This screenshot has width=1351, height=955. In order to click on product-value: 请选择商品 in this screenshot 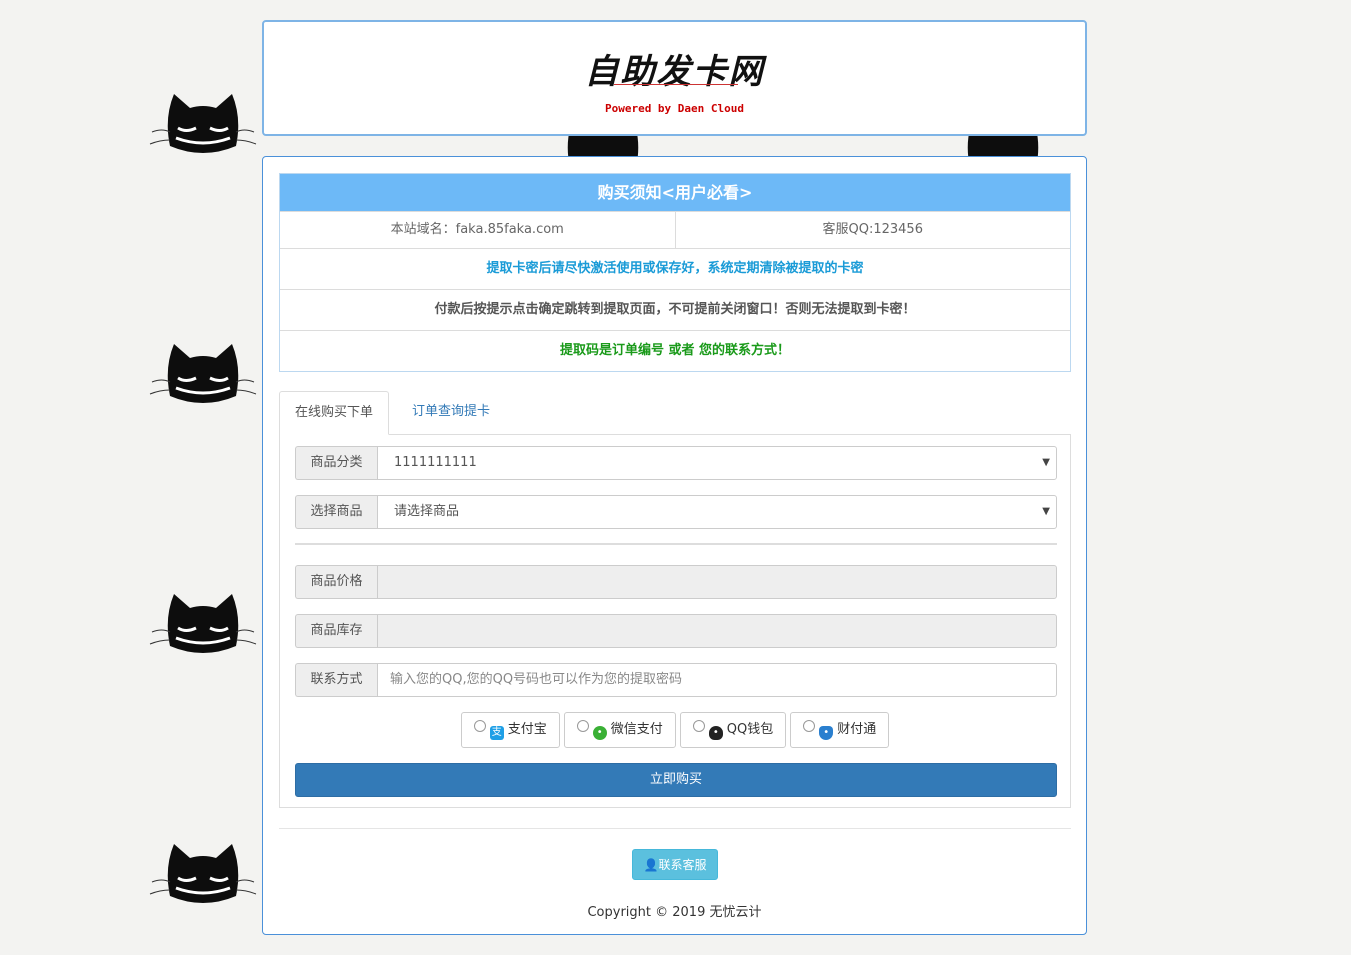, I will do `click(427, 511)`.